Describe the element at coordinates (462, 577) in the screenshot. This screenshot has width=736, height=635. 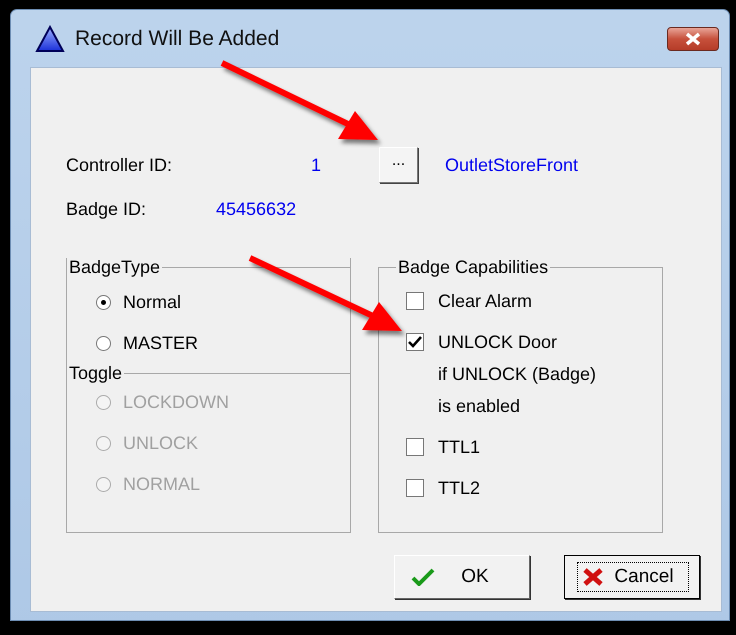
I see `dialog-button: OK` at that location.